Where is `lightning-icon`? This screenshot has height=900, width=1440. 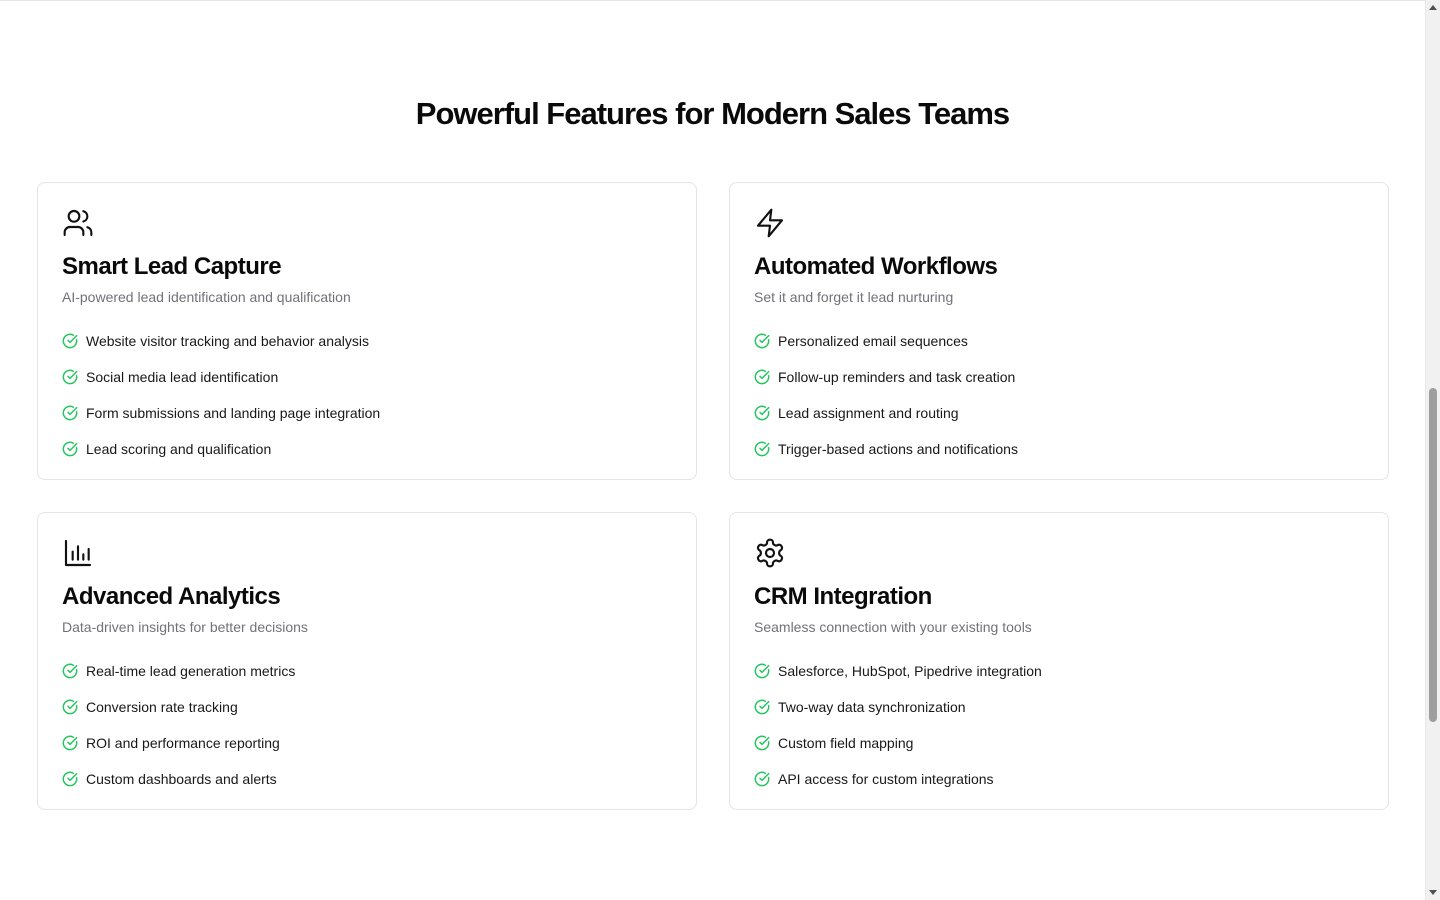
lightning-icon is located at coordinates (770, 223).